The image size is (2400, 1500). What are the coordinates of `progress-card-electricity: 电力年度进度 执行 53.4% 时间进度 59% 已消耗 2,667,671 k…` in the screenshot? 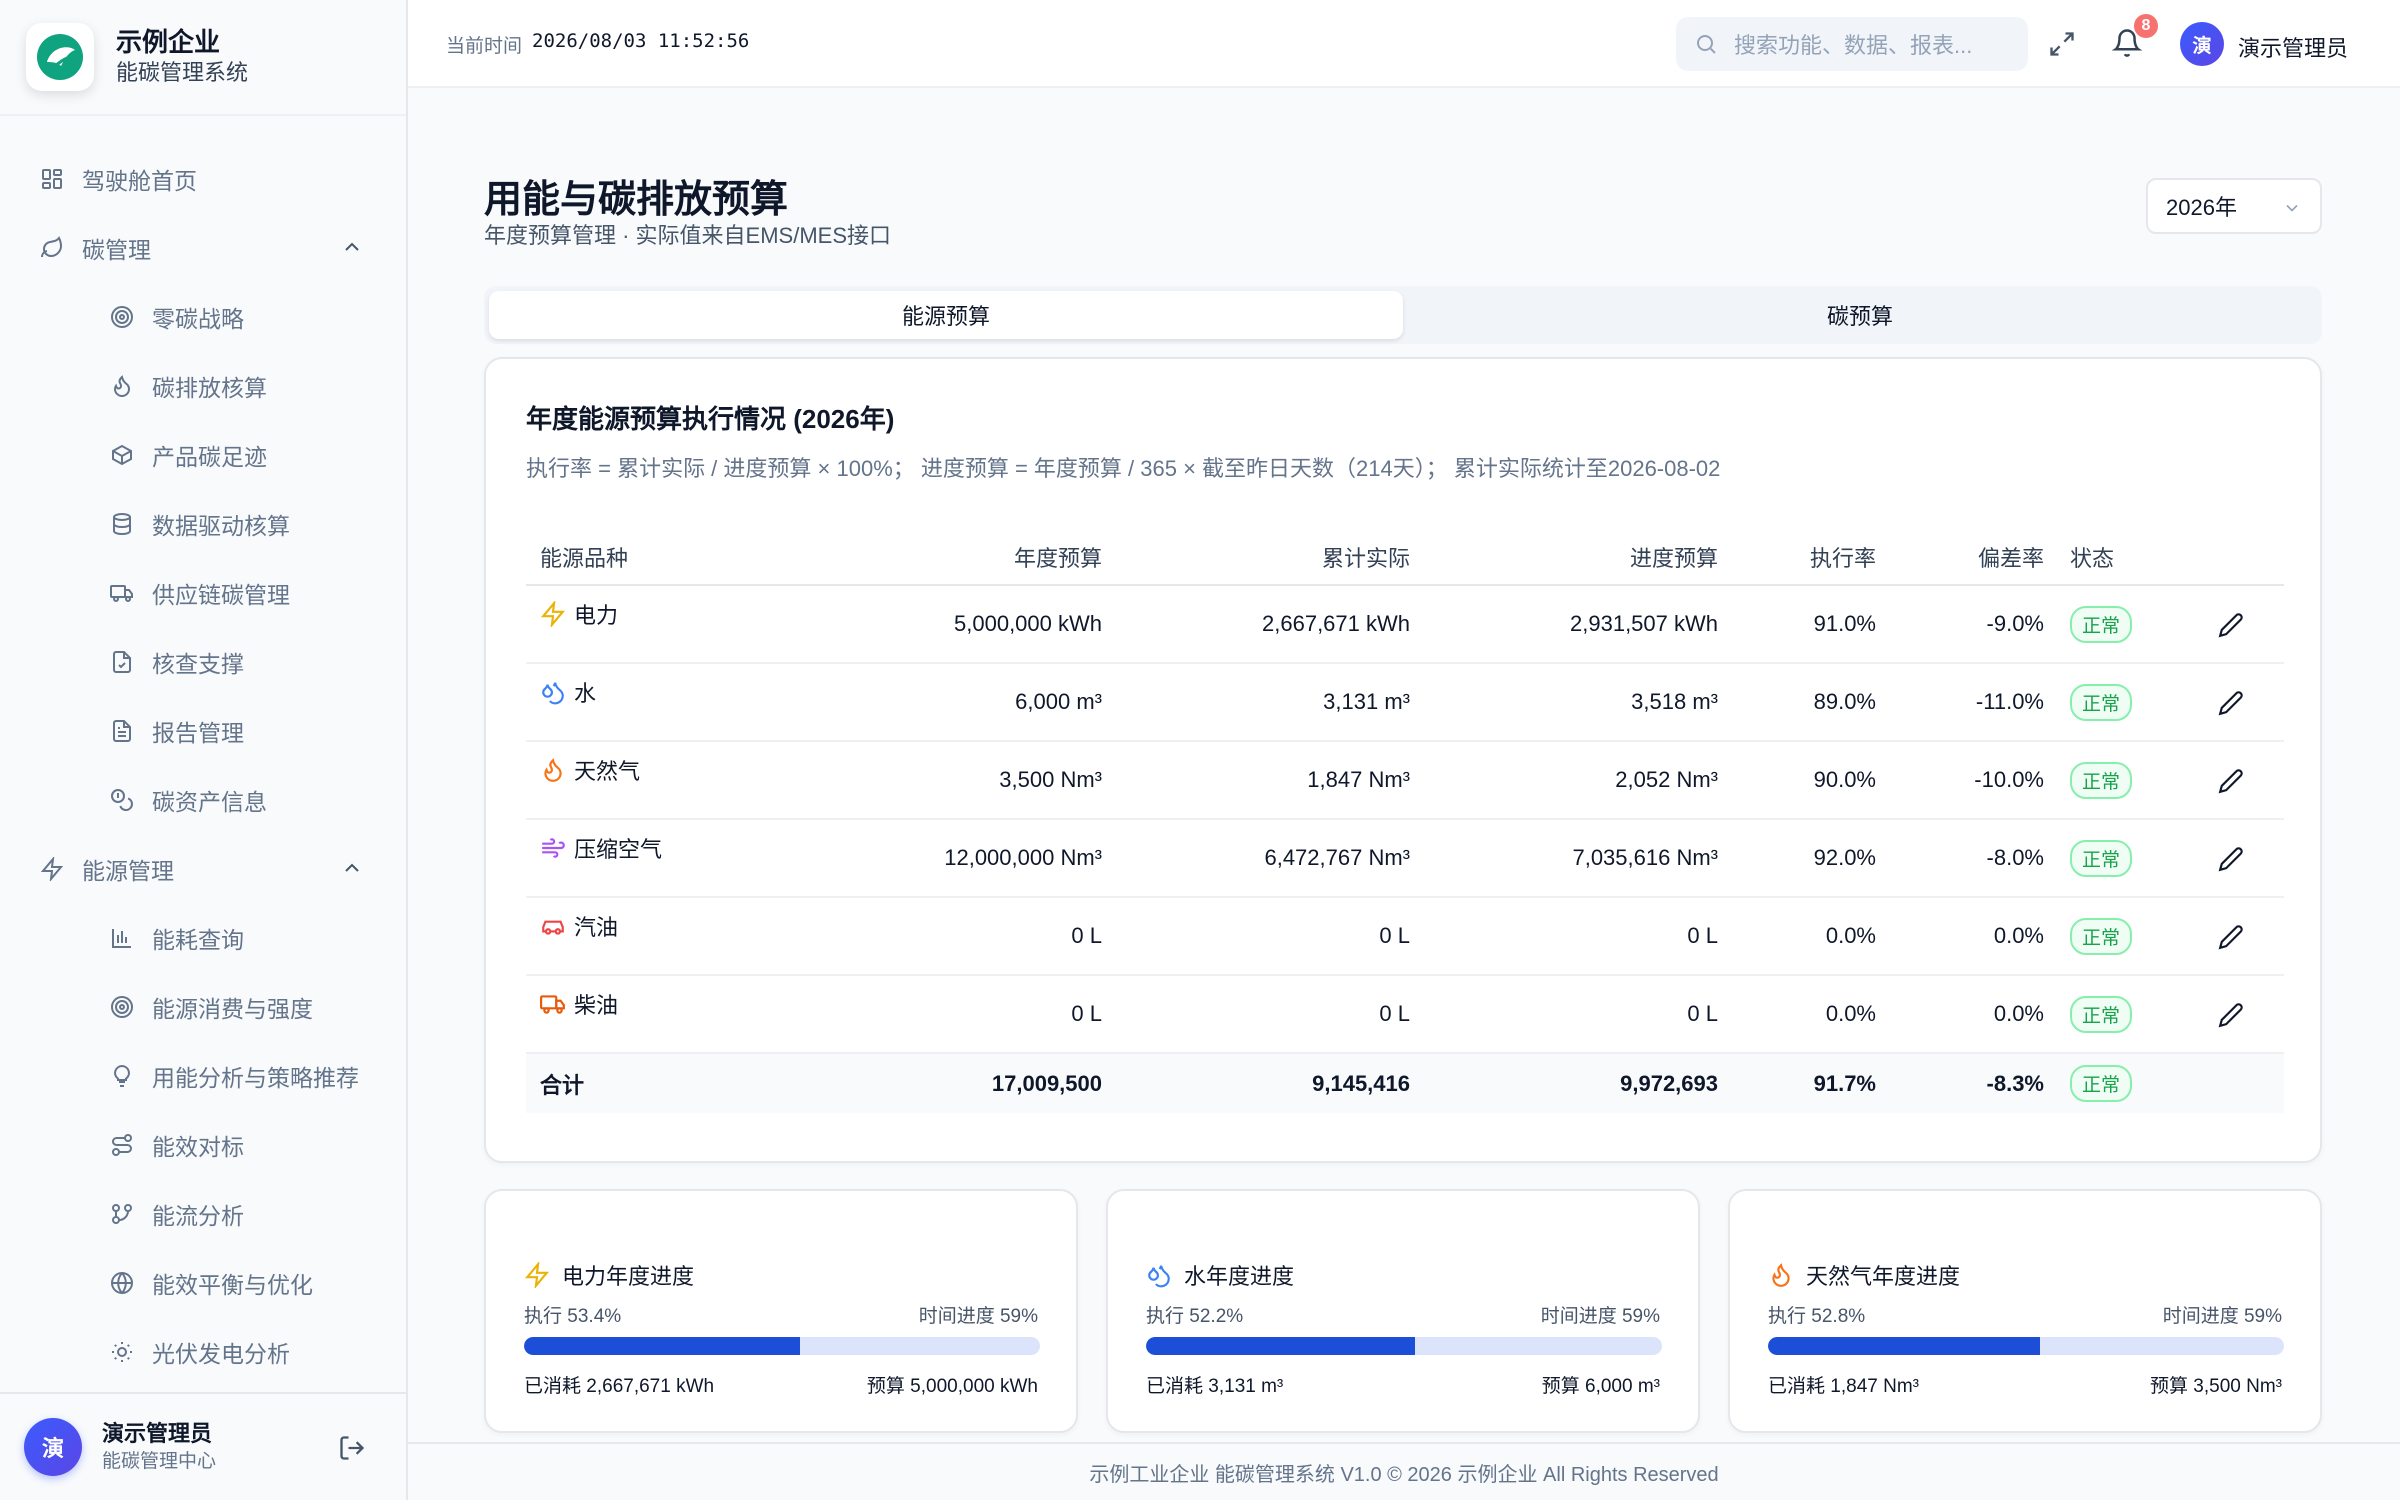 It's located at (781, 1311).